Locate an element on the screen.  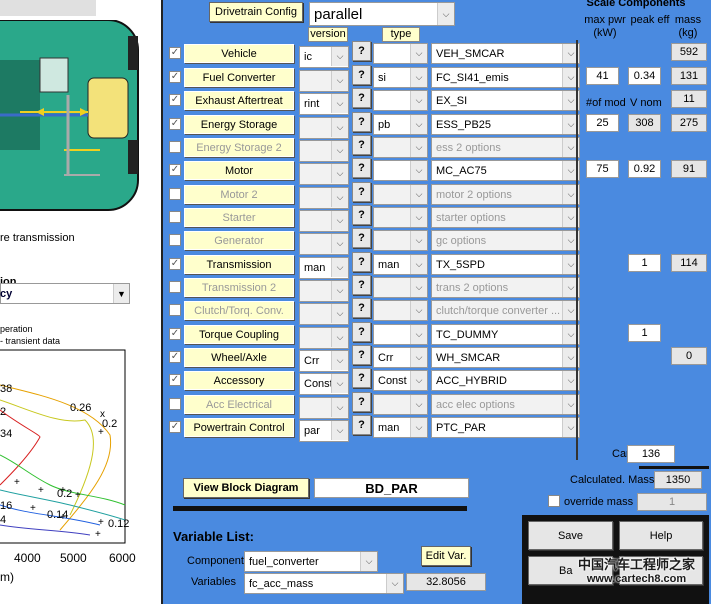
model-select: MC_AC75 ⌵ is located at coordinates (505, 170).